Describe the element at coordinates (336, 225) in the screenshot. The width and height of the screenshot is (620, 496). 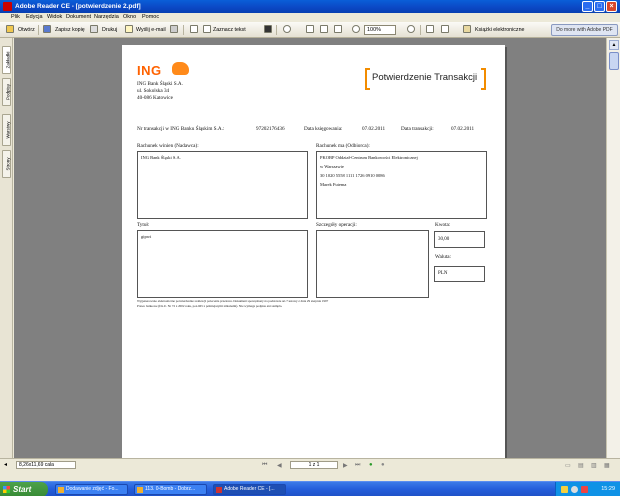
I see `operation-details-label: Szczegóły operacji:` at that location.